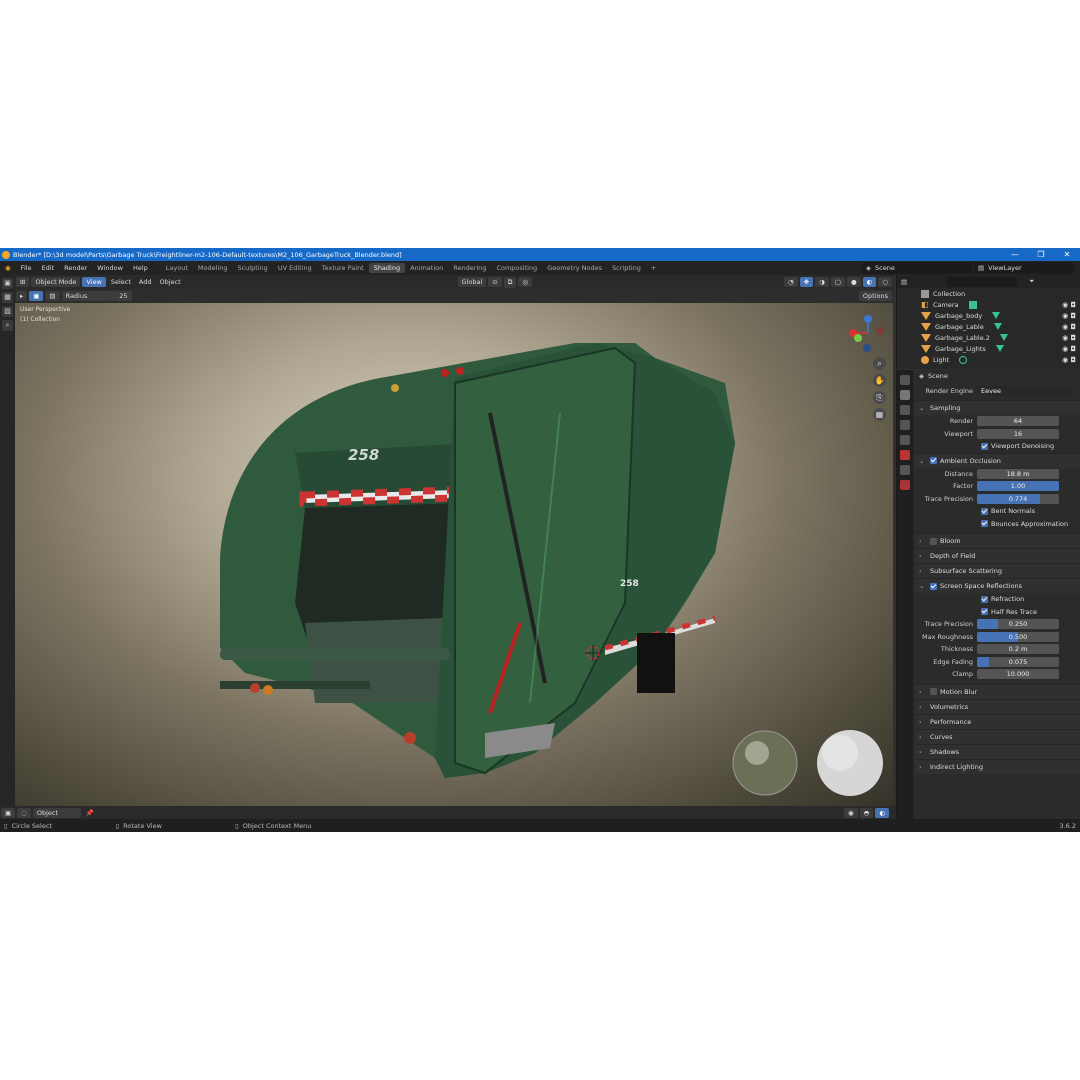 The image size is (1080, 1080). I want to click on menu-file: File, so click(26, 268).